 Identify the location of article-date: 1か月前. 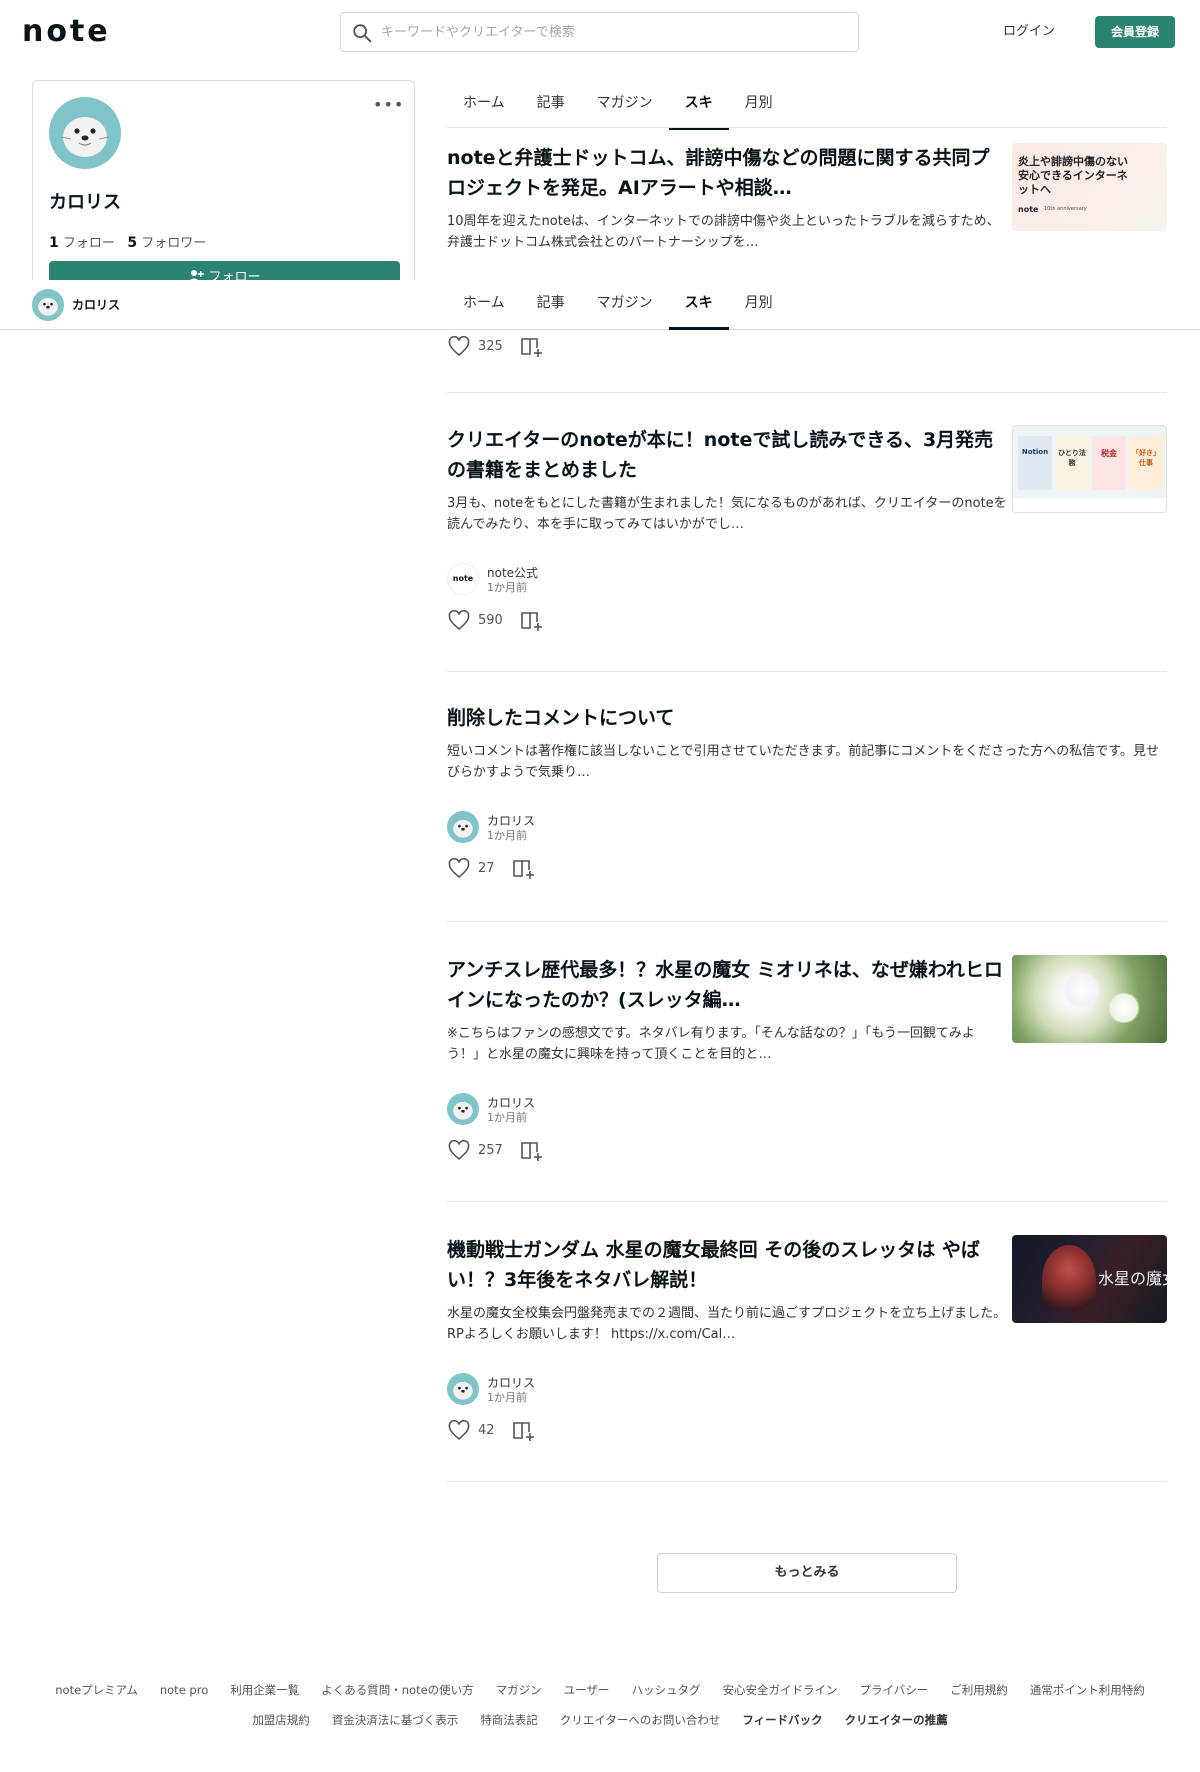
(507, 1117).